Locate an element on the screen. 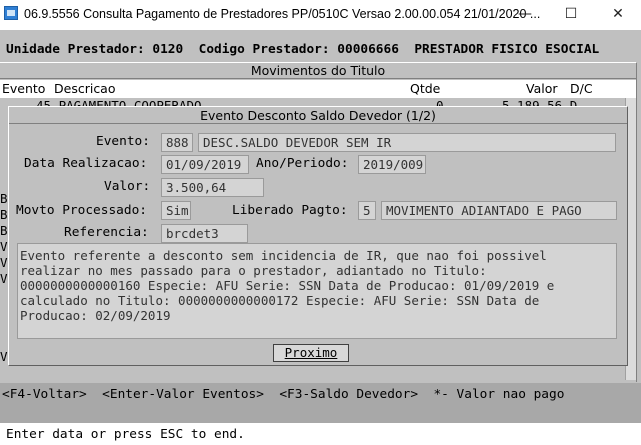  column-valor: Valor is located at coordinates (542, 88).